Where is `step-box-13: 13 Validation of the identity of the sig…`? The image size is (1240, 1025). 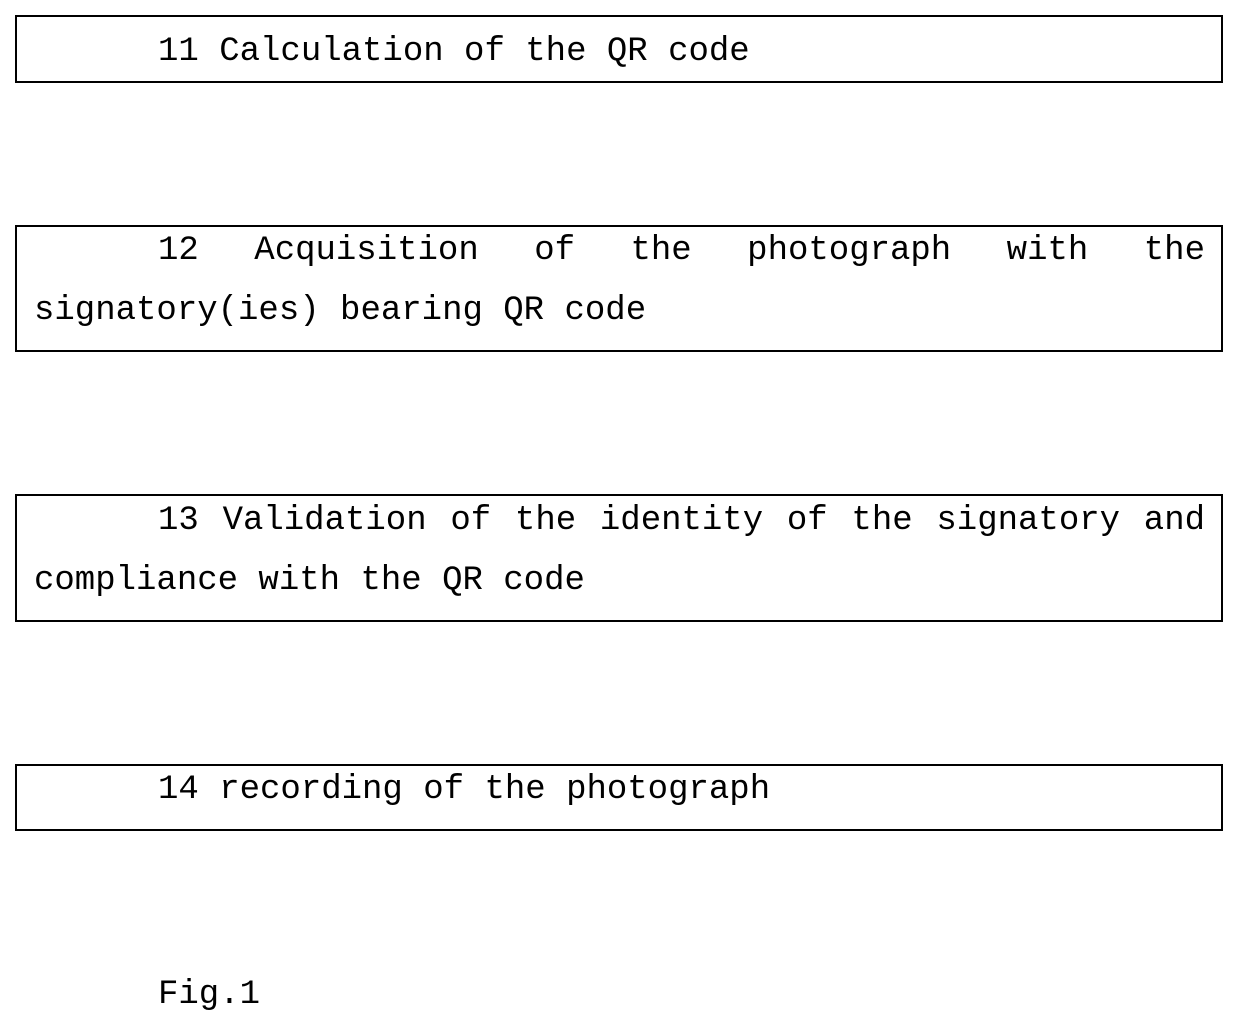
step-box-13: 13 Validation of the identity of the sig… is located at coordinates (619, 558).